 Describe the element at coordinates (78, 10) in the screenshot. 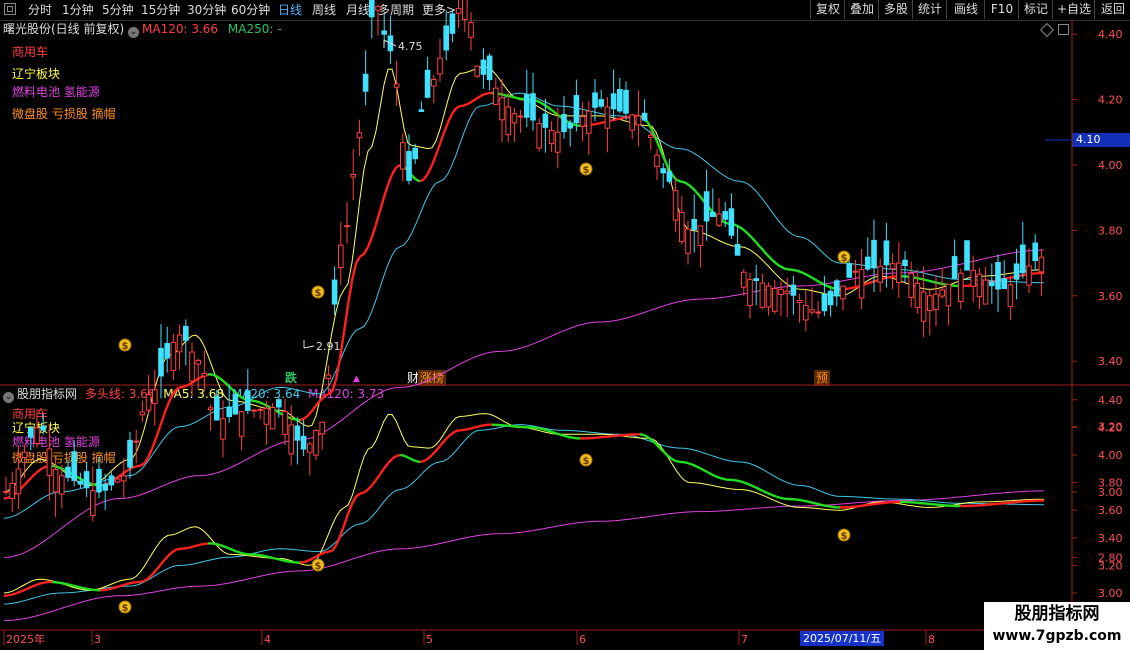

I see `period-tab-1min: 1分钟` at that location.